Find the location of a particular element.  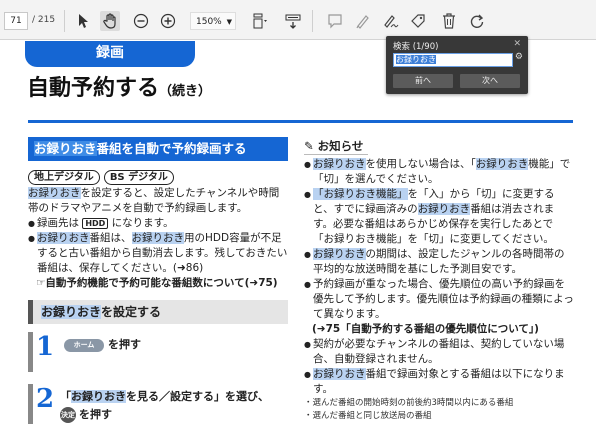

section-heading: お録りおき番組を自動で予約録画する is located at coordinates (158, 149).